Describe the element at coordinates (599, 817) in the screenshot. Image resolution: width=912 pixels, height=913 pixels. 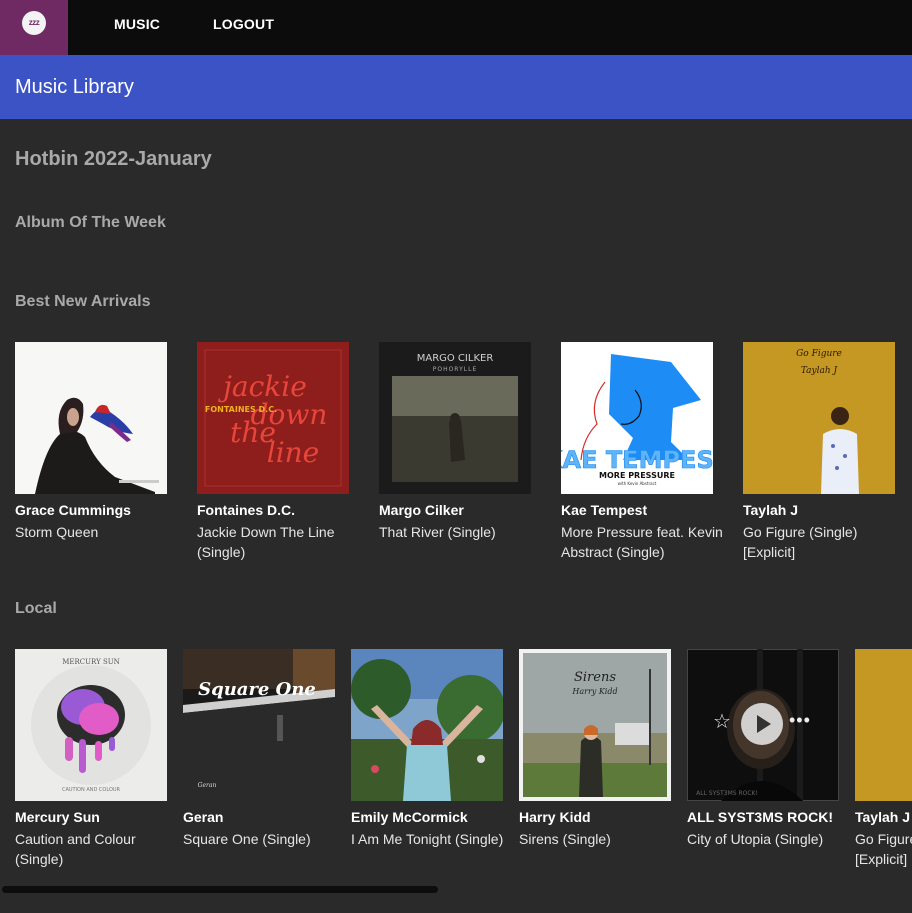
I see `artist-name: Harry Kidd` at that location.